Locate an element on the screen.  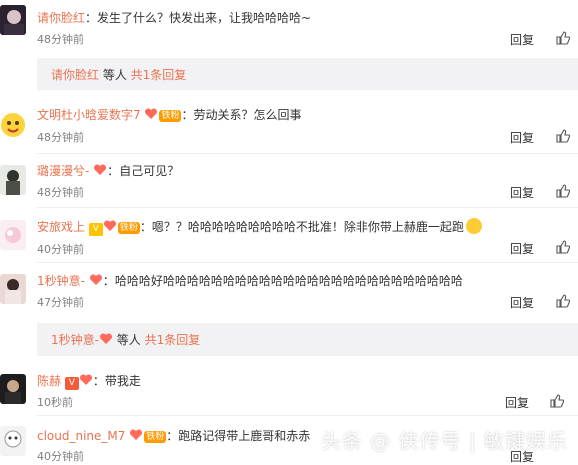
timestamp: 10秒前 is located at coordinates (55, 402).